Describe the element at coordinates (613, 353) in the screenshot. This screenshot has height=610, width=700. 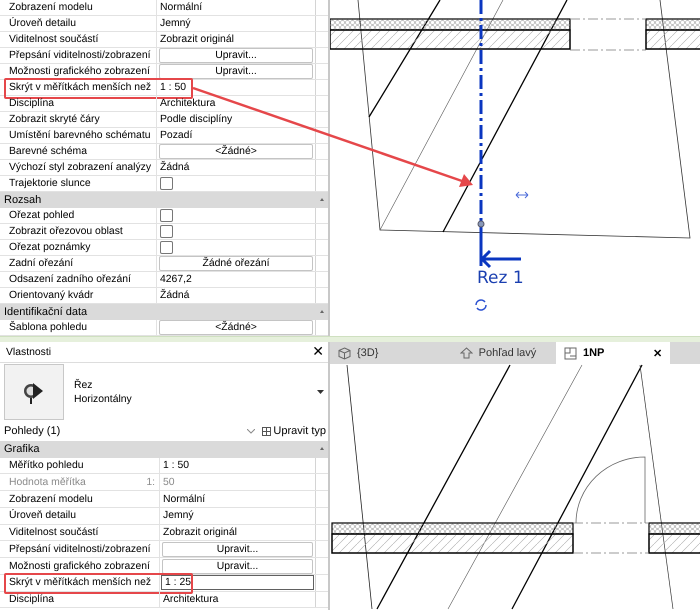
I see `view-tab: 1NP ✕` at that location.